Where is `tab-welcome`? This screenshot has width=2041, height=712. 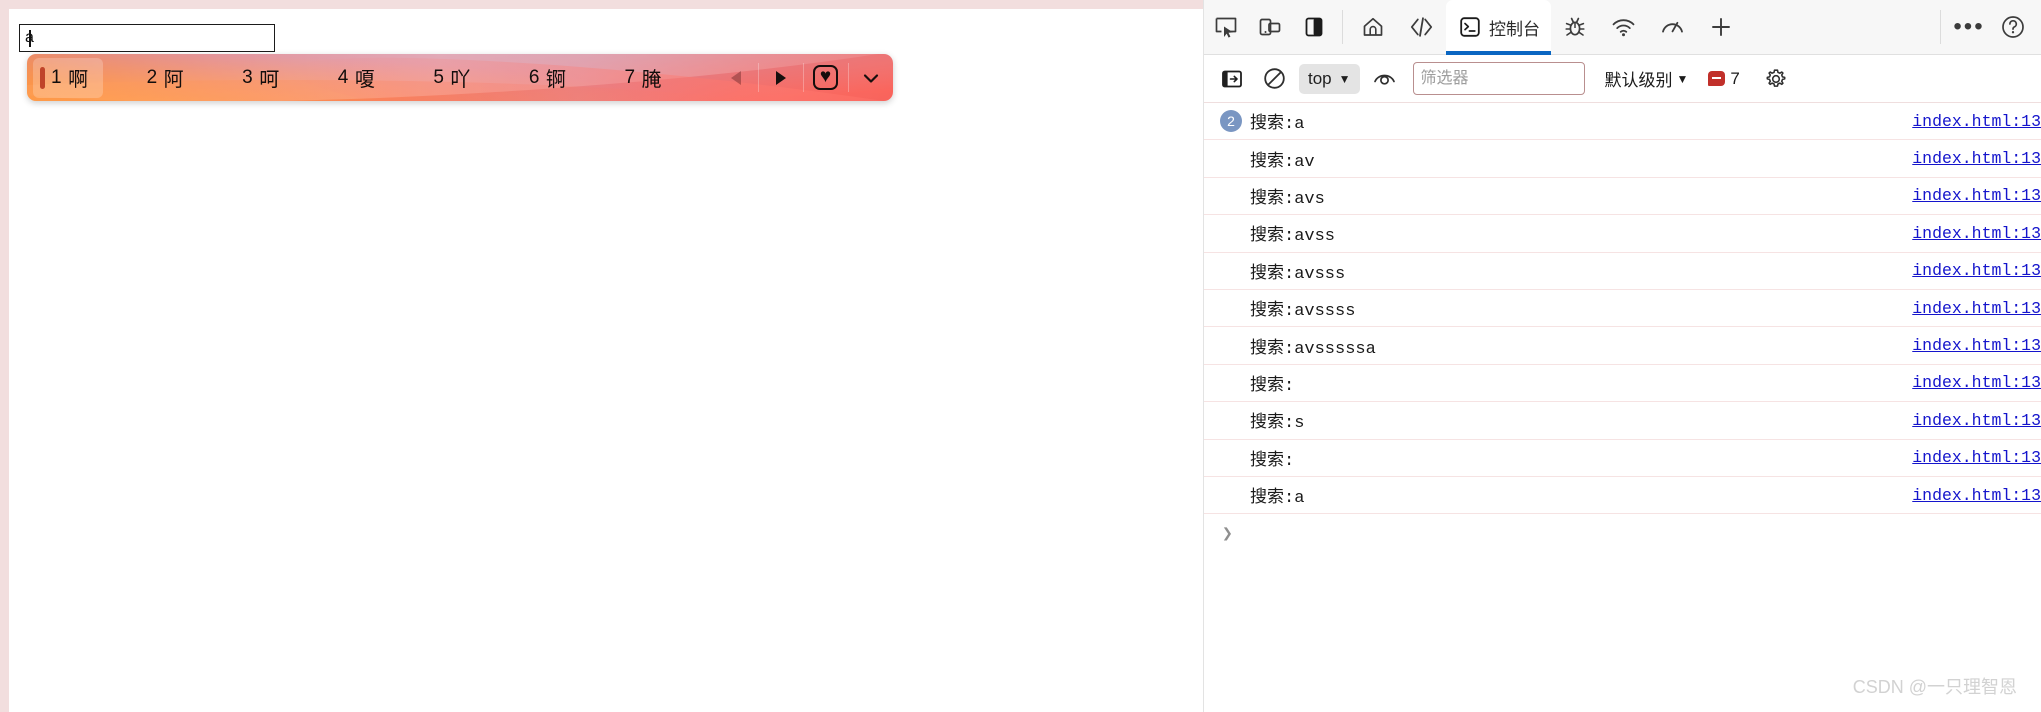 tab-welcome is located at coordinates (1373, 27).